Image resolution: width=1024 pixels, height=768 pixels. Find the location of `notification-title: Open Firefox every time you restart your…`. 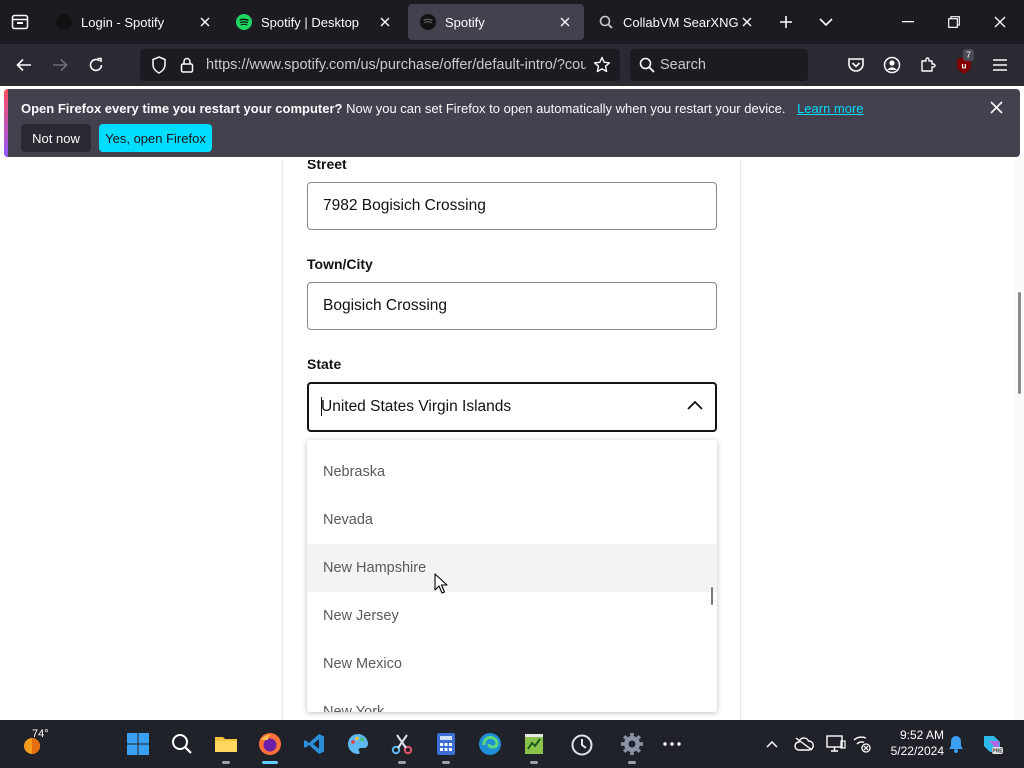

notification-title: Open Firefox every time you restart your… is located at coordinates (182, 108).